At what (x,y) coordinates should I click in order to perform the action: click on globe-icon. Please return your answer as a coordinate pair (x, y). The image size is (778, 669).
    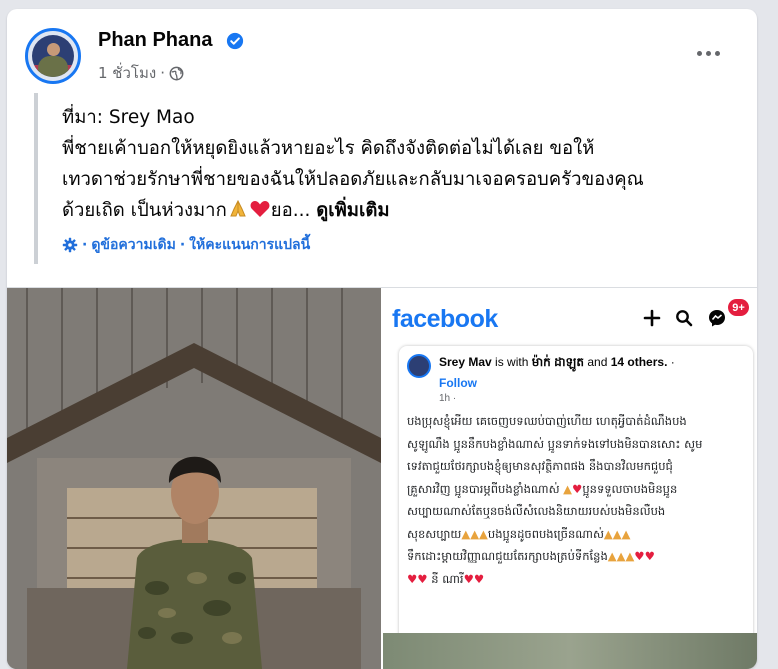
    Looking at the image, I should click on (176, 73).